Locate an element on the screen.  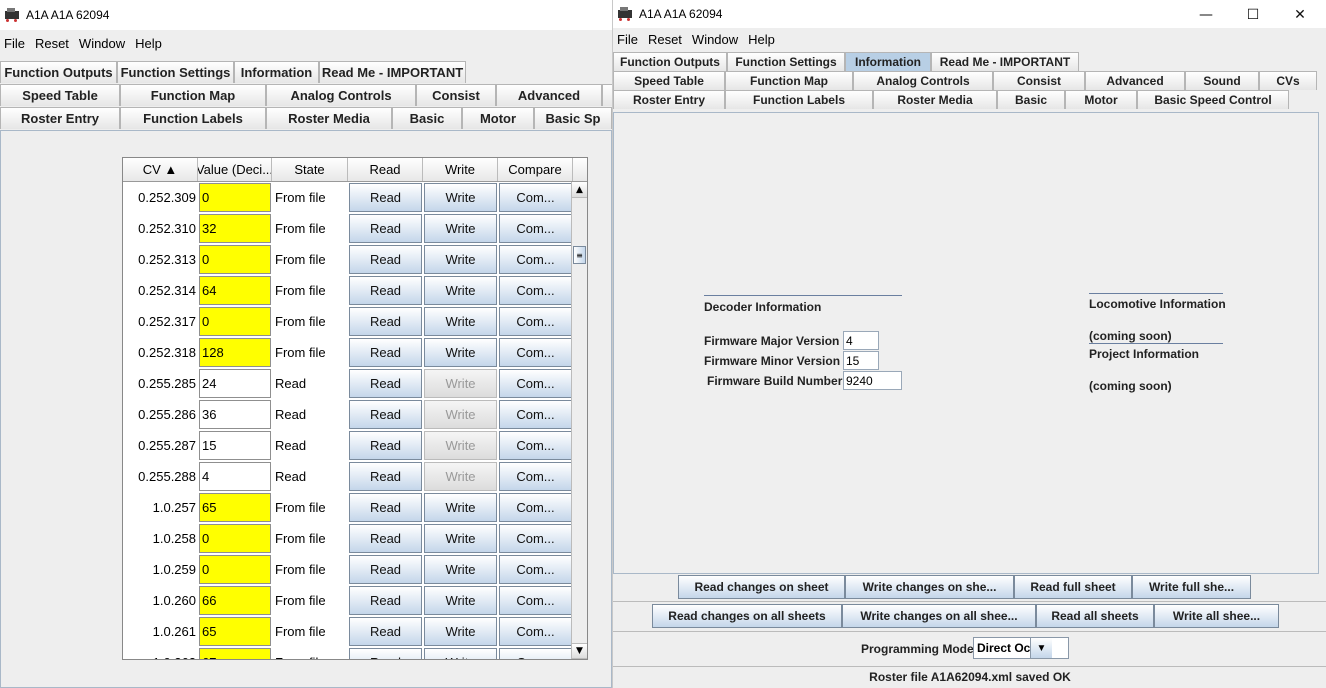
menu-window: Window is located at coordinates (715, 39).